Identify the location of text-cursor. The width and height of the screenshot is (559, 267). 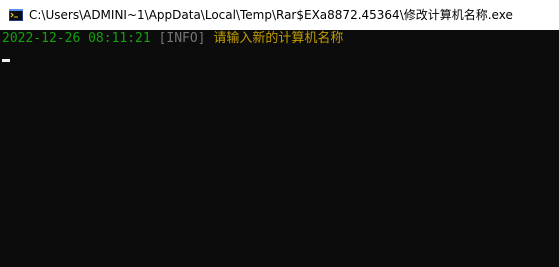
(6, 60).